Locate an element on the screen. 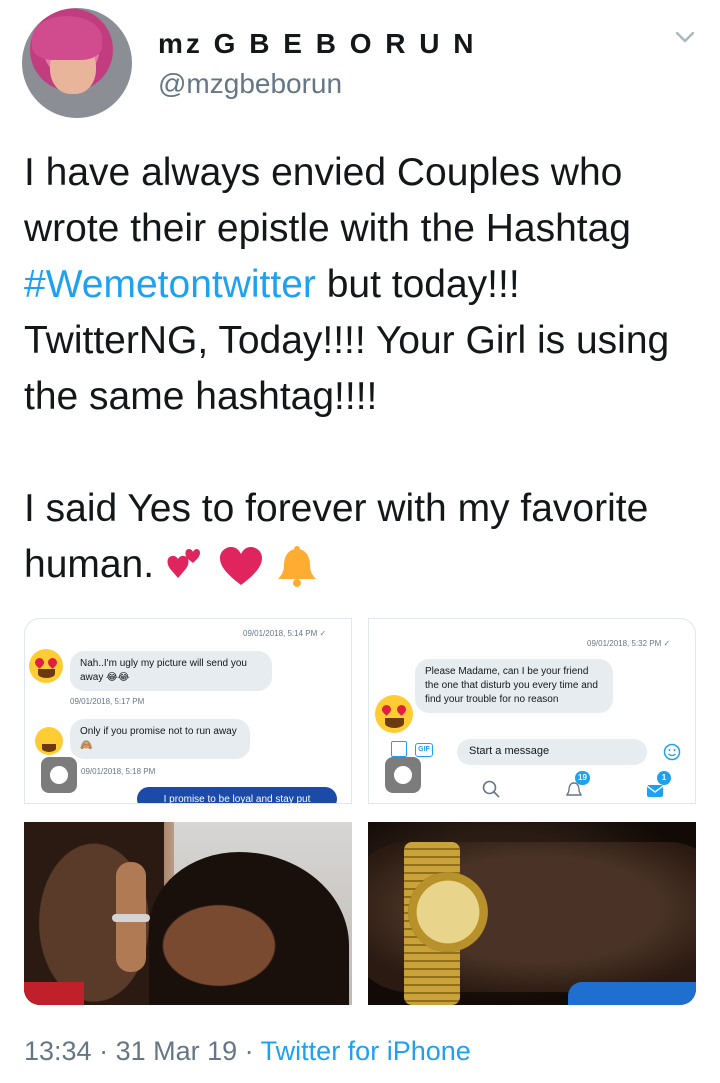  message-input: Start a message is located at coordinates (552, 752).